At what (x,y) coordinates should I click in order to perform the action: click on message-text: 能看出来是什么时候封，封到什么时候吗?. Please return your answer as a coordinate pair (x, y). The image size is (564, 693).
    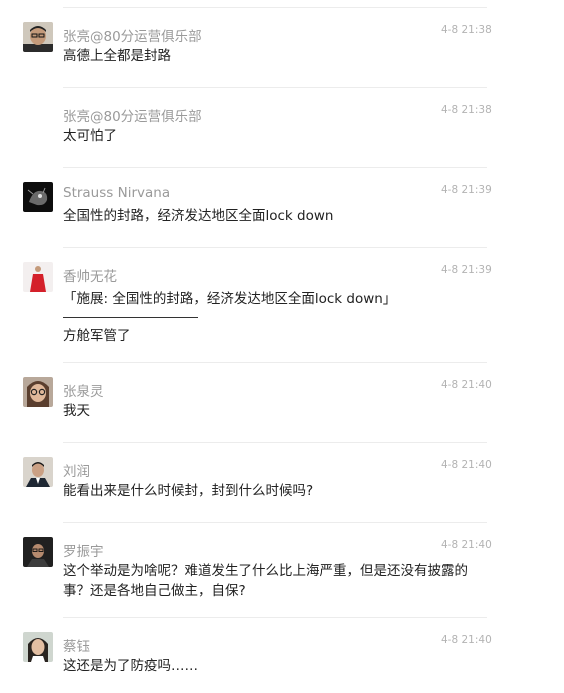
    Looking at the image, I should click on (188, 491).